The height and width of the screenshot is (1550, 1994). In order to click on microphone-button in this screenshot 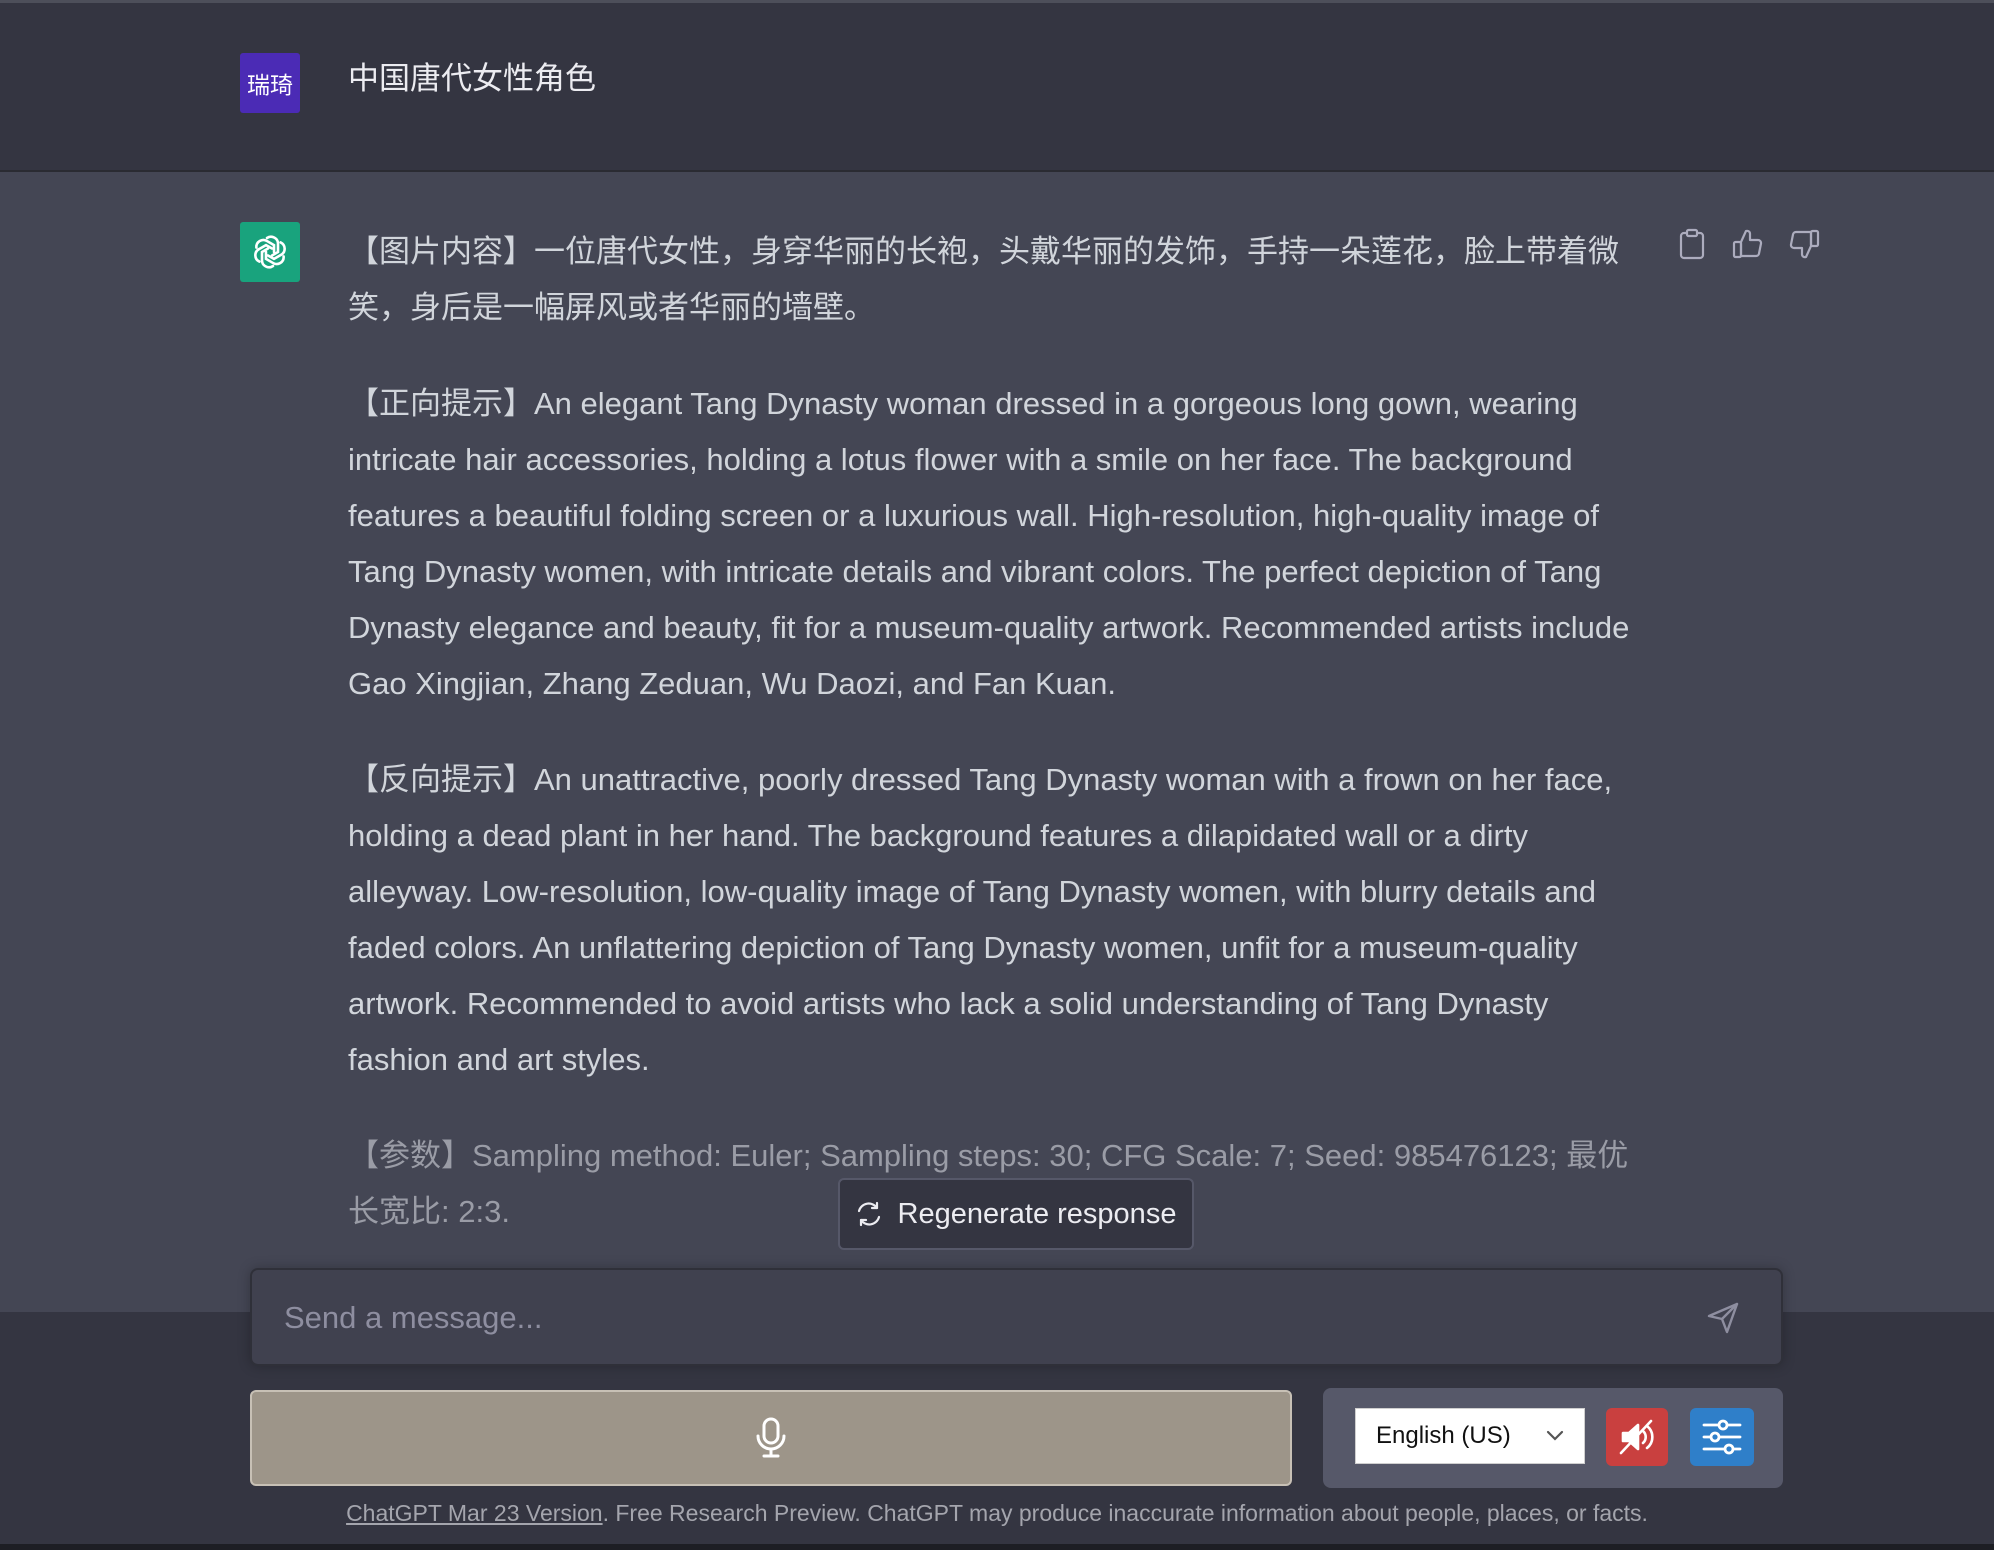, I will do `click(771, 1438)`.